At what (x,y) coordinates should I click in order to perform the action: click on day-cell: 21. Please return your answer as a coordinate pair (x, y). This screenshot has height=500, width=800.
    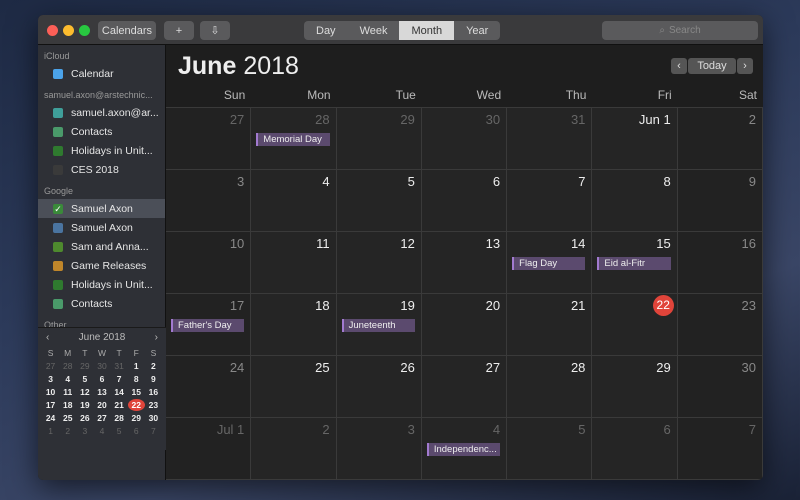
    Looking at the image, I should click on (550, 325).